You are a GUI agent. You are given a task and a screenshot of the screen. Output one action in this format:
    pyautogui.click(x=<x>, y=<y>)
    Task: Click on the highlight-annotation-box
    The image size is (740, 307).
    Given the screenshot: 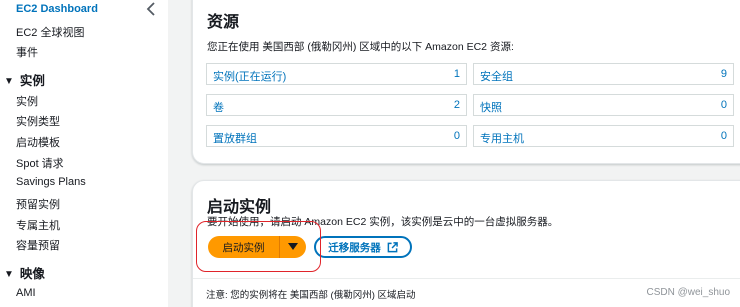 What is the action you would take?
    pyautogui.click(x=258, y=246)
    